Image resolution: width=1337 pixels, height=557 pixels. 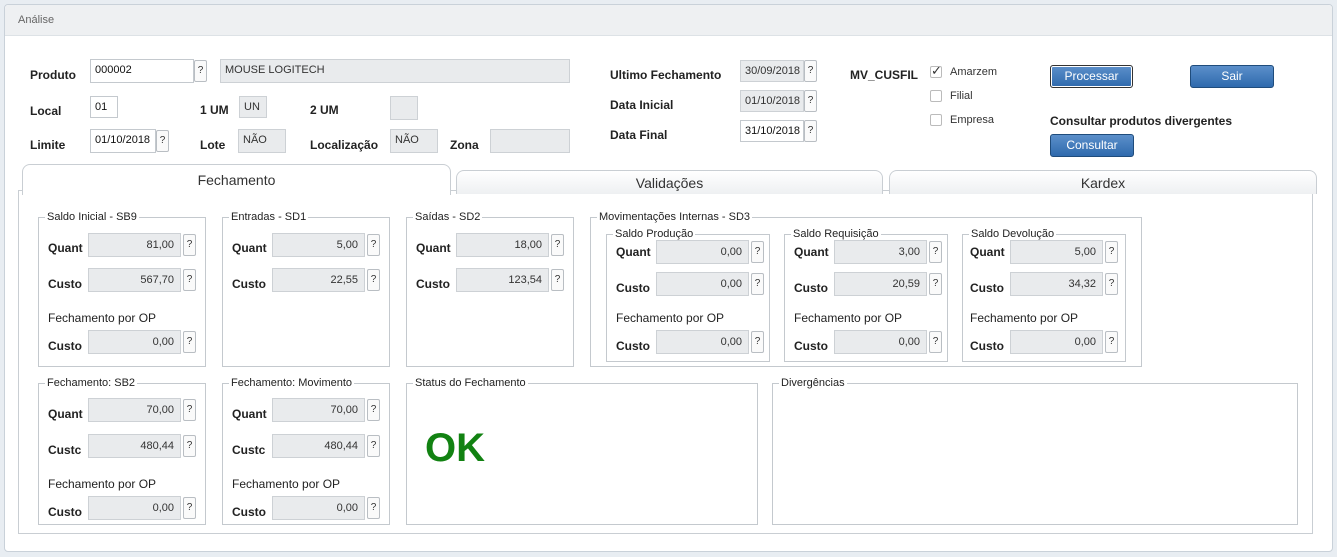 What do you see at coordinates (772, 131) in the screenshot?
I see `data-final-field: 31/10/2018` at bounding box center [772, 131].